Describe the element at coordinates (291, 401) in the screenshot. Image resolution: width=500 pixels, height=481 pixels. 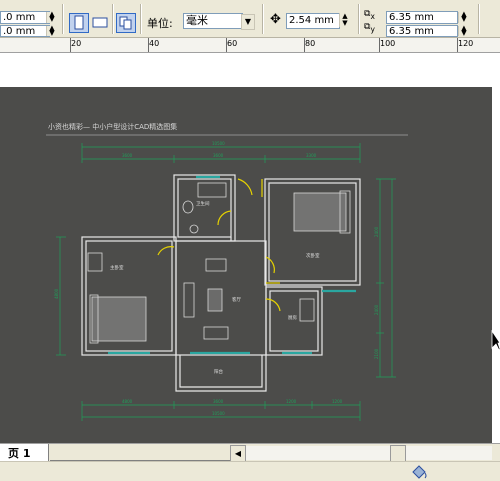
I see `dim-bottom-3: 1200` at that location.